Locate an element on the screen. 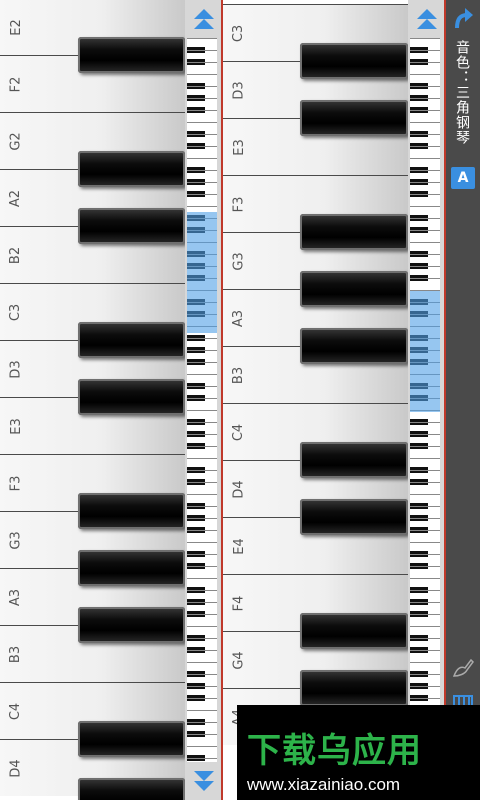 This screenshot has height=800, width=480. back-button is located at coordinates (463, 18).